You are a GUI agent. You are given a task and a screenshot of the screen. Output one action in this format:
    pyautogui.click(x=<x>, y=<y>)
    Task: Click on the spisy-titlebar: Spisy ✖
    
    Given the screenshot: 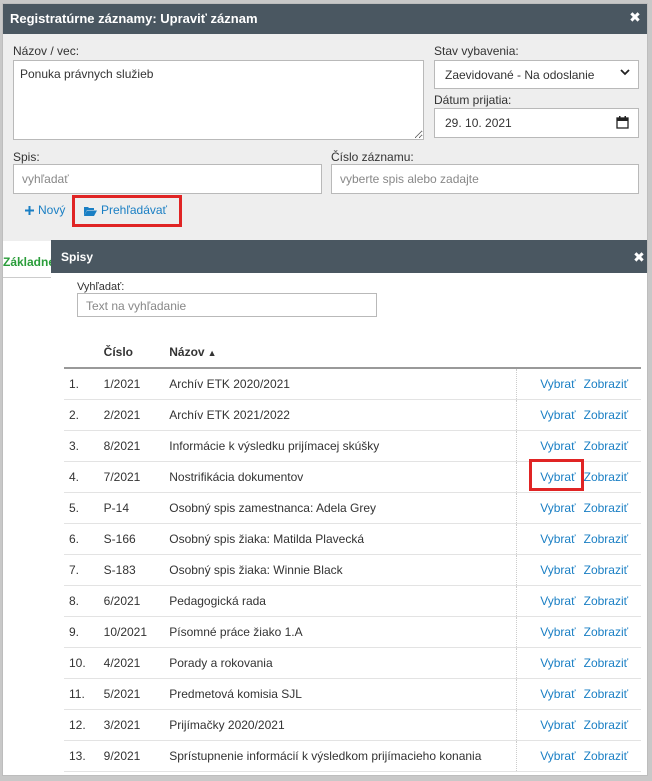 What is the action you would take?
    pyautogui.click(x=349, y=256)
    